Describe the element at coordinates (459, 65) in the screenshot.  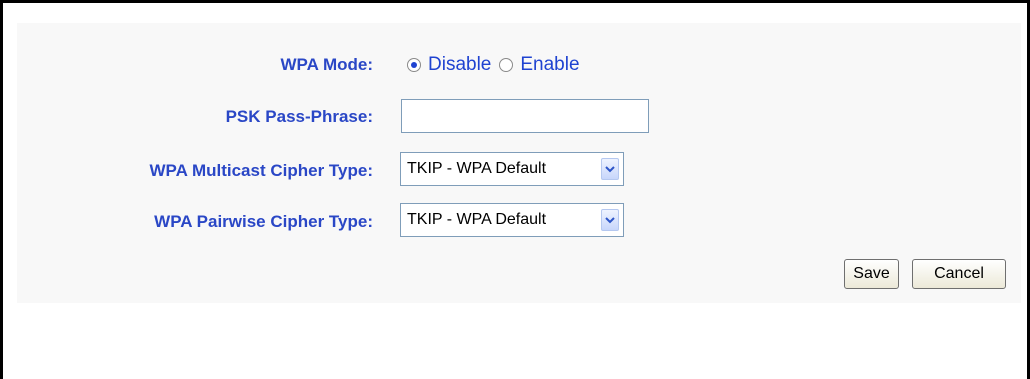
I see `wpa-mode-disable-label: Disable` at that location.